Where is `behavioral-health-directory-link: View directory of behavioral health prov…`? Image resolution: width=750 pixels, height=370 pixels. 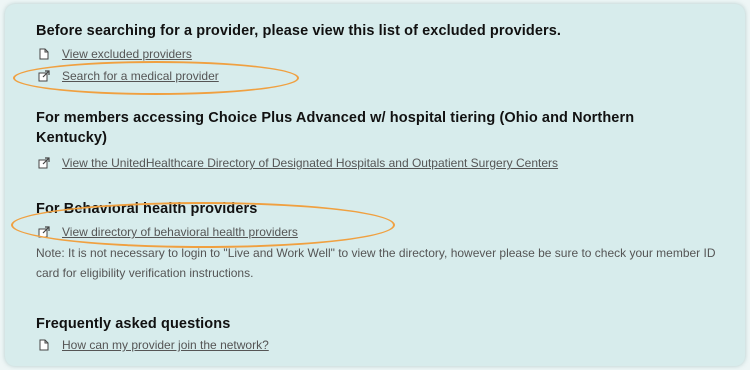 behavioral-health-directory-link: View directory of behavioral health prov… is located at coordinates (180, 232).